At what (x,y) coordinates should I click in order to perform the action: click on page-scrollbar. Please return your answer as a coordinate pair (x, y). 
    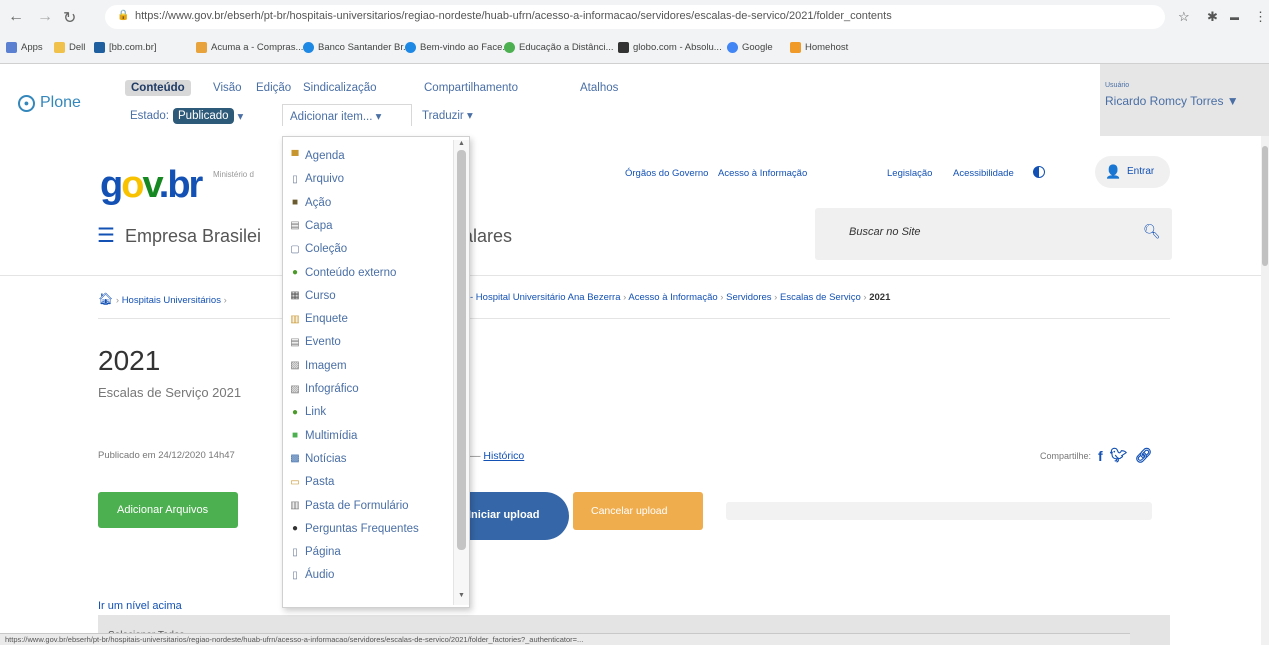
    Looking at the image, I should click on (1265, 390).